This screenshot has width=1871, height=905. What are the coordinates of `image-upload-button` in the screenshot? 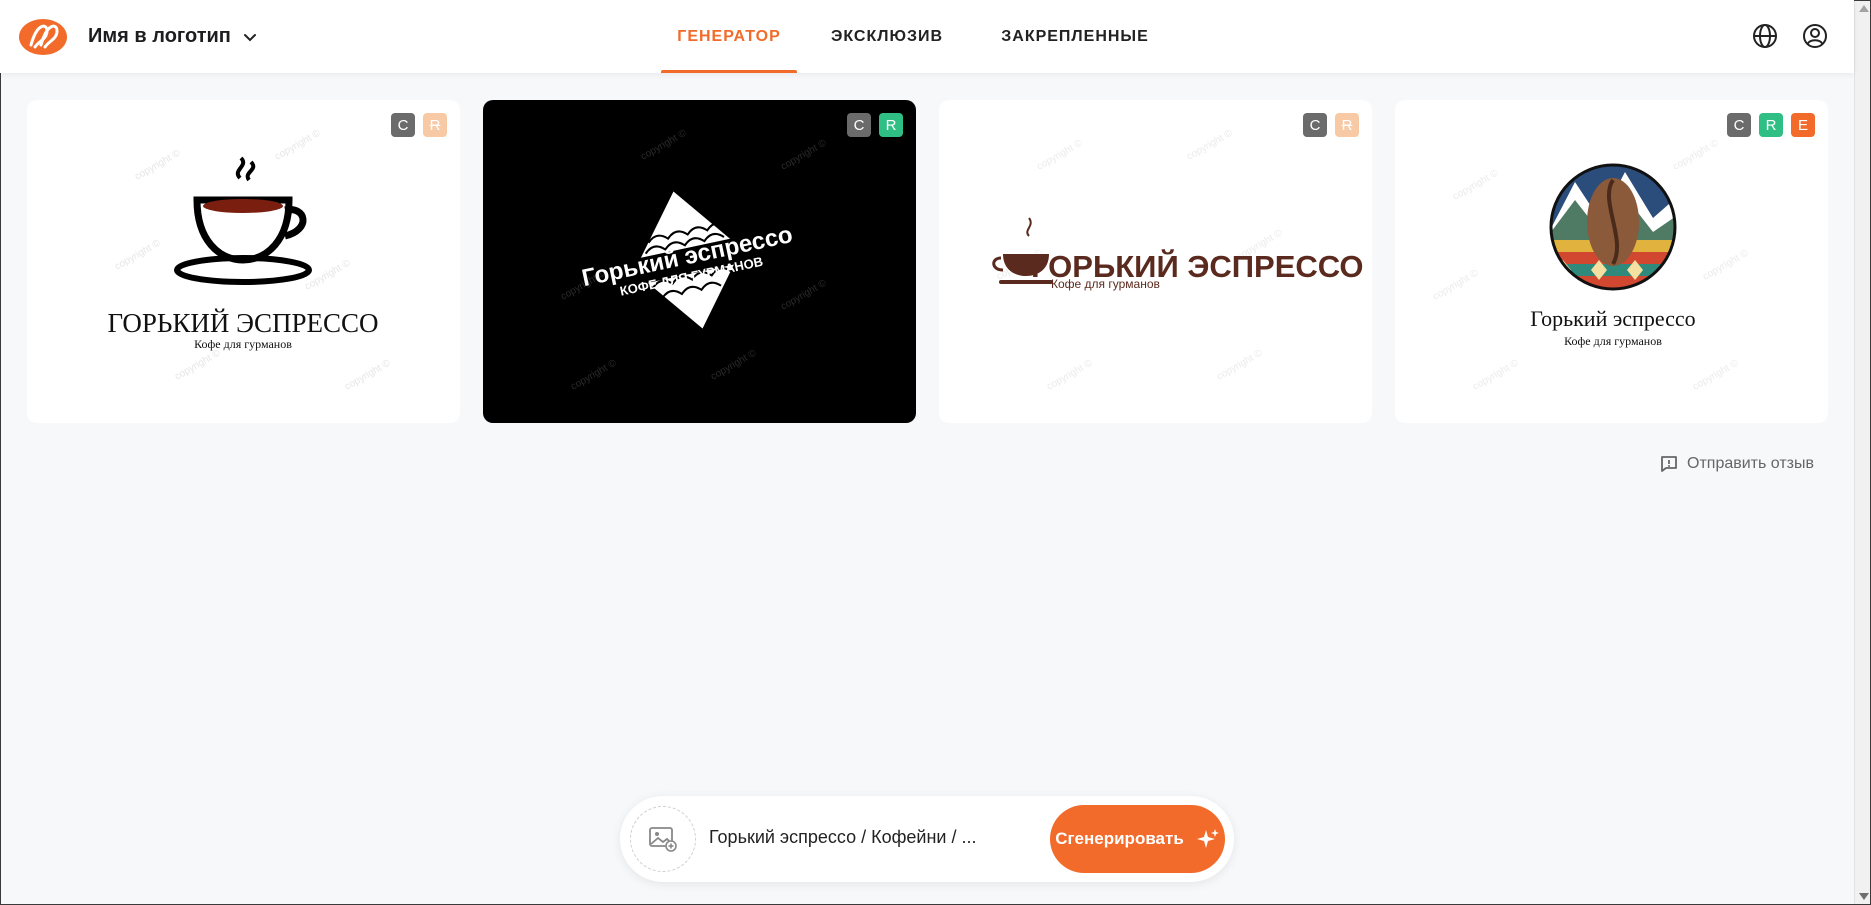 It's located at (663, 839).